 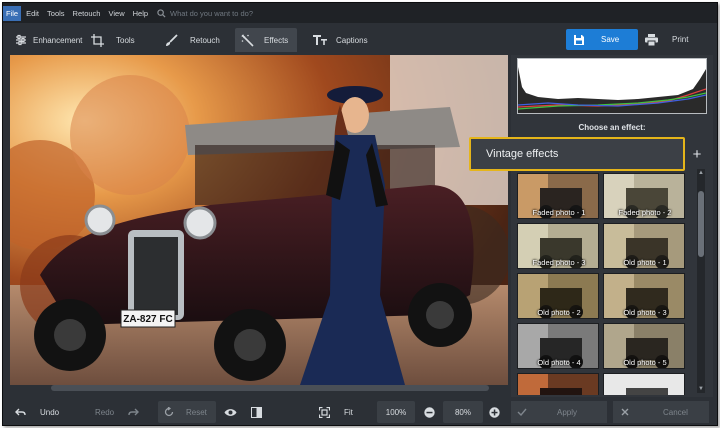 I want to click on undo-button: Undo, so click(x=45, y=412).